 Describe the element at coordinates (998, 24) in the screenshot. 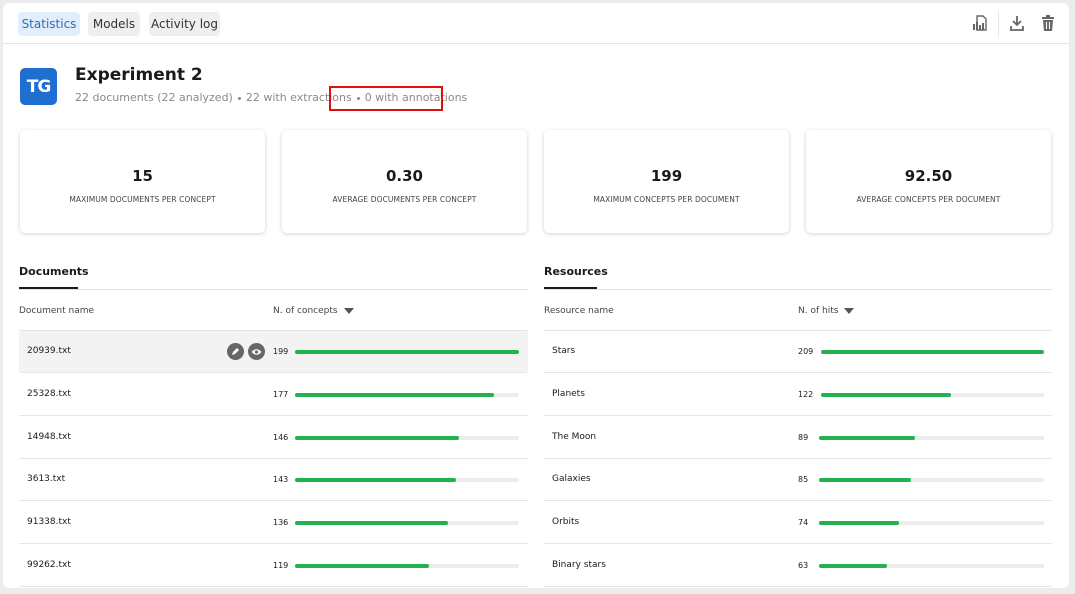

I see `toolbar-divider` at that location.